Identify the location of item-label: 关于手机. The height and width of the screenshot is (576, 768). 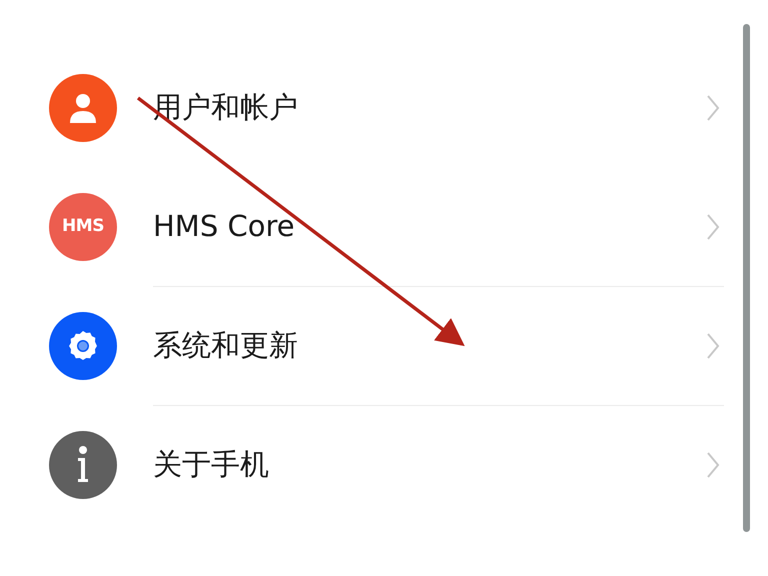
(211, 465).